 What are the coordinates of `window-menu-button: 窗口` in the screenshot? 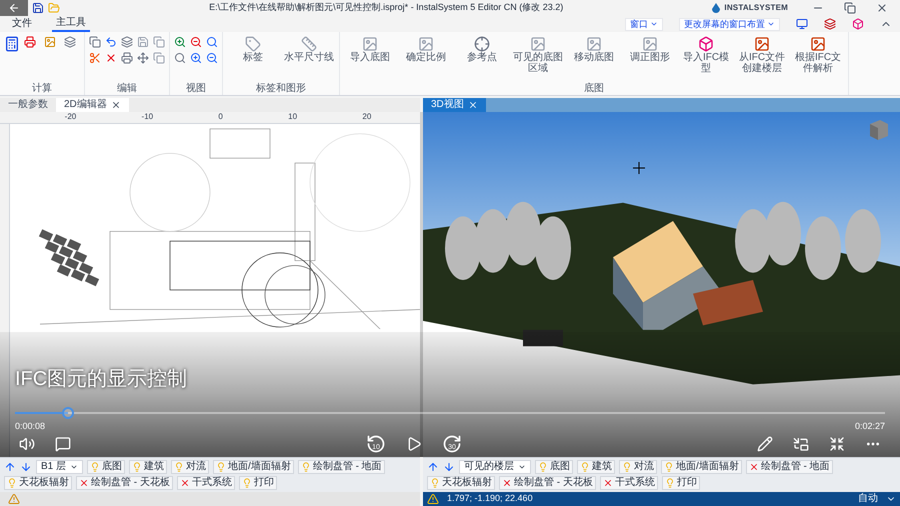 It's located at (644, 24).